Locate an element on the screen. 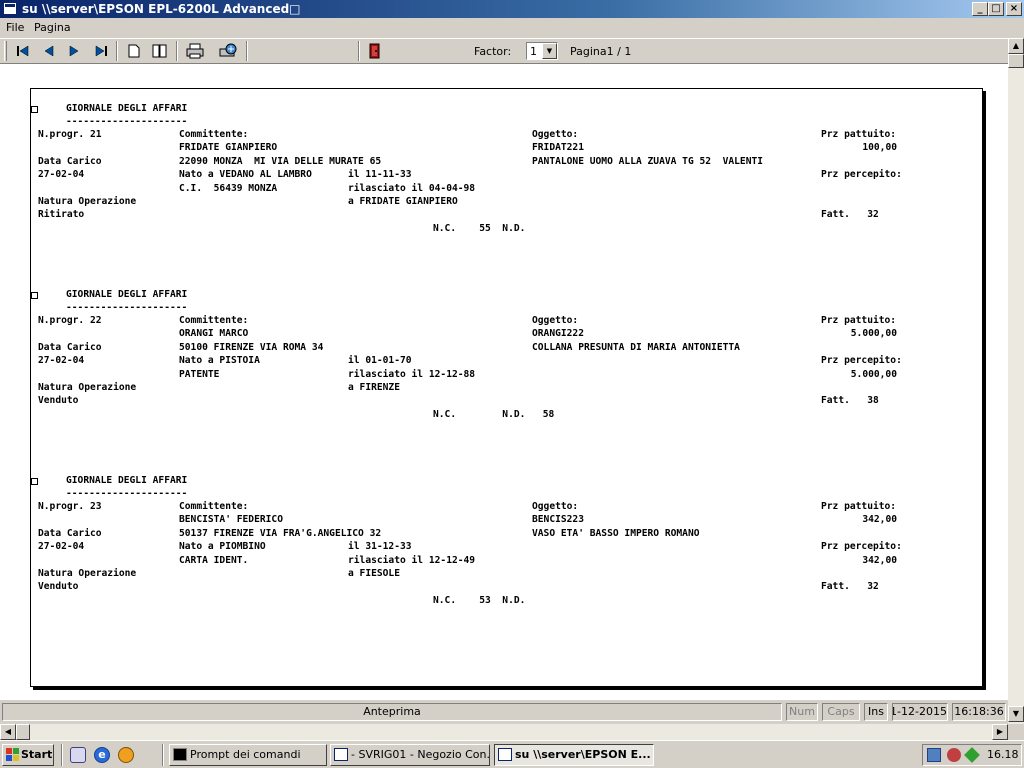 This screenshot has height=768, width=1024. internet-explorer-icon: e is located at coordinates (102, 755).